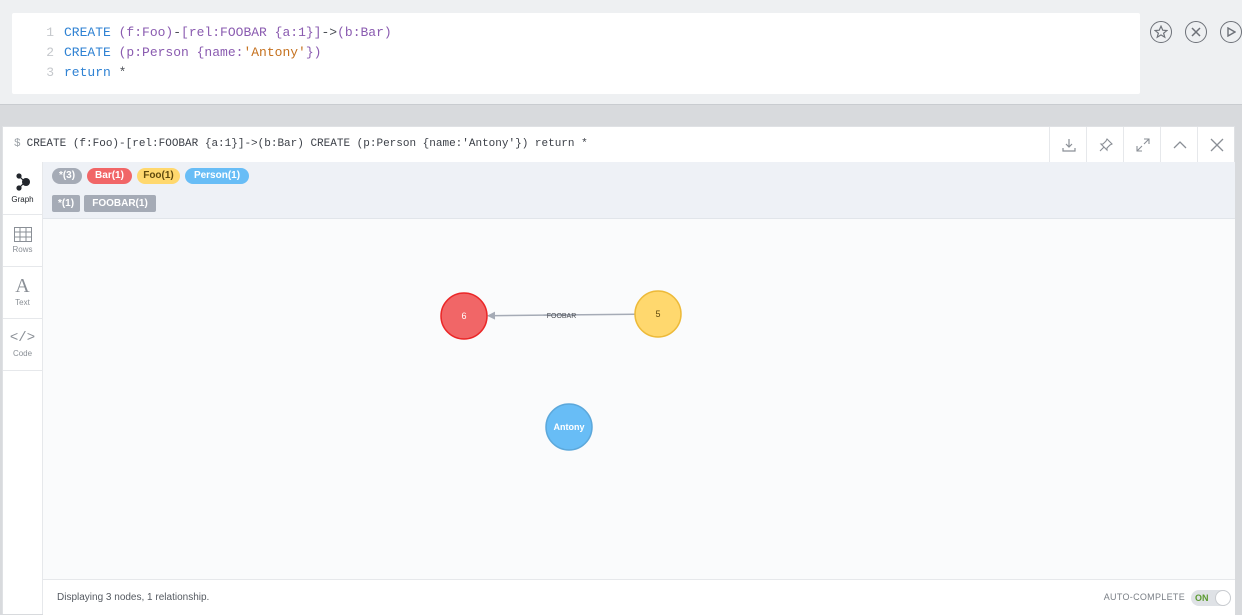  Describe the element at coordinates (463, 316) in the screenshot. I see `node-caption: 6` at that location.